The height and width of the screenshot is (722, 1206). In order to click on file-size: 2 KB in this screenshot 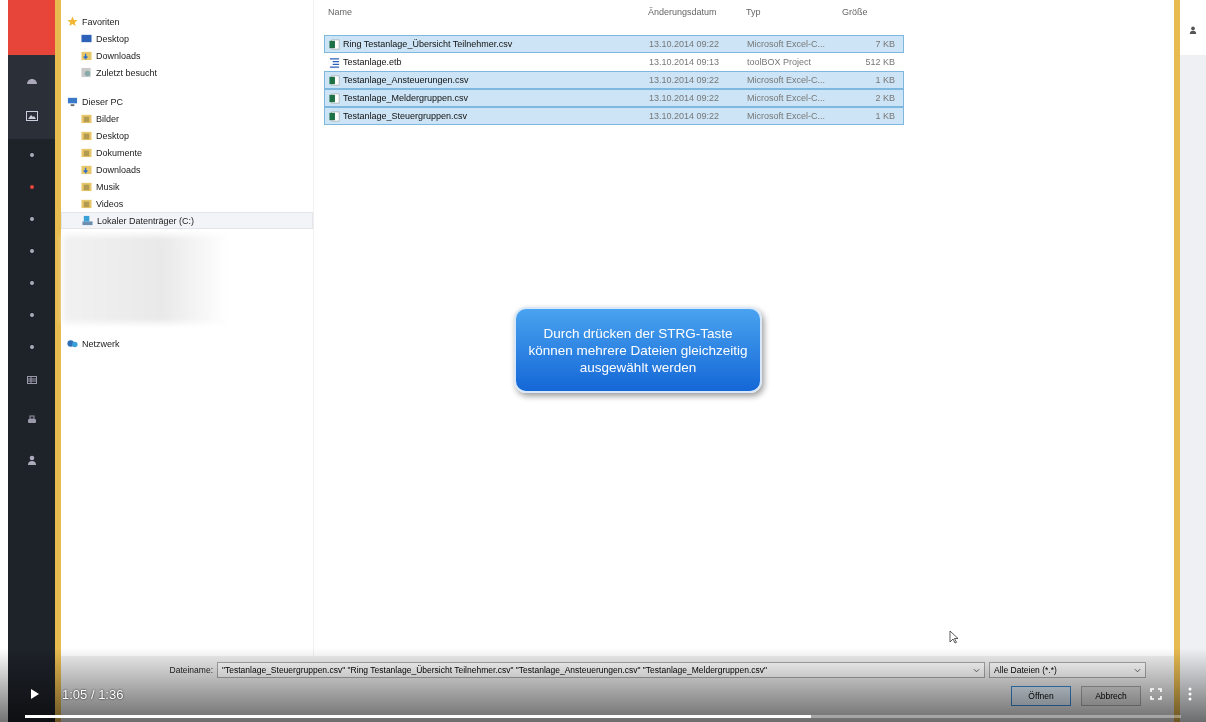, I will do `click(885, 98)`.